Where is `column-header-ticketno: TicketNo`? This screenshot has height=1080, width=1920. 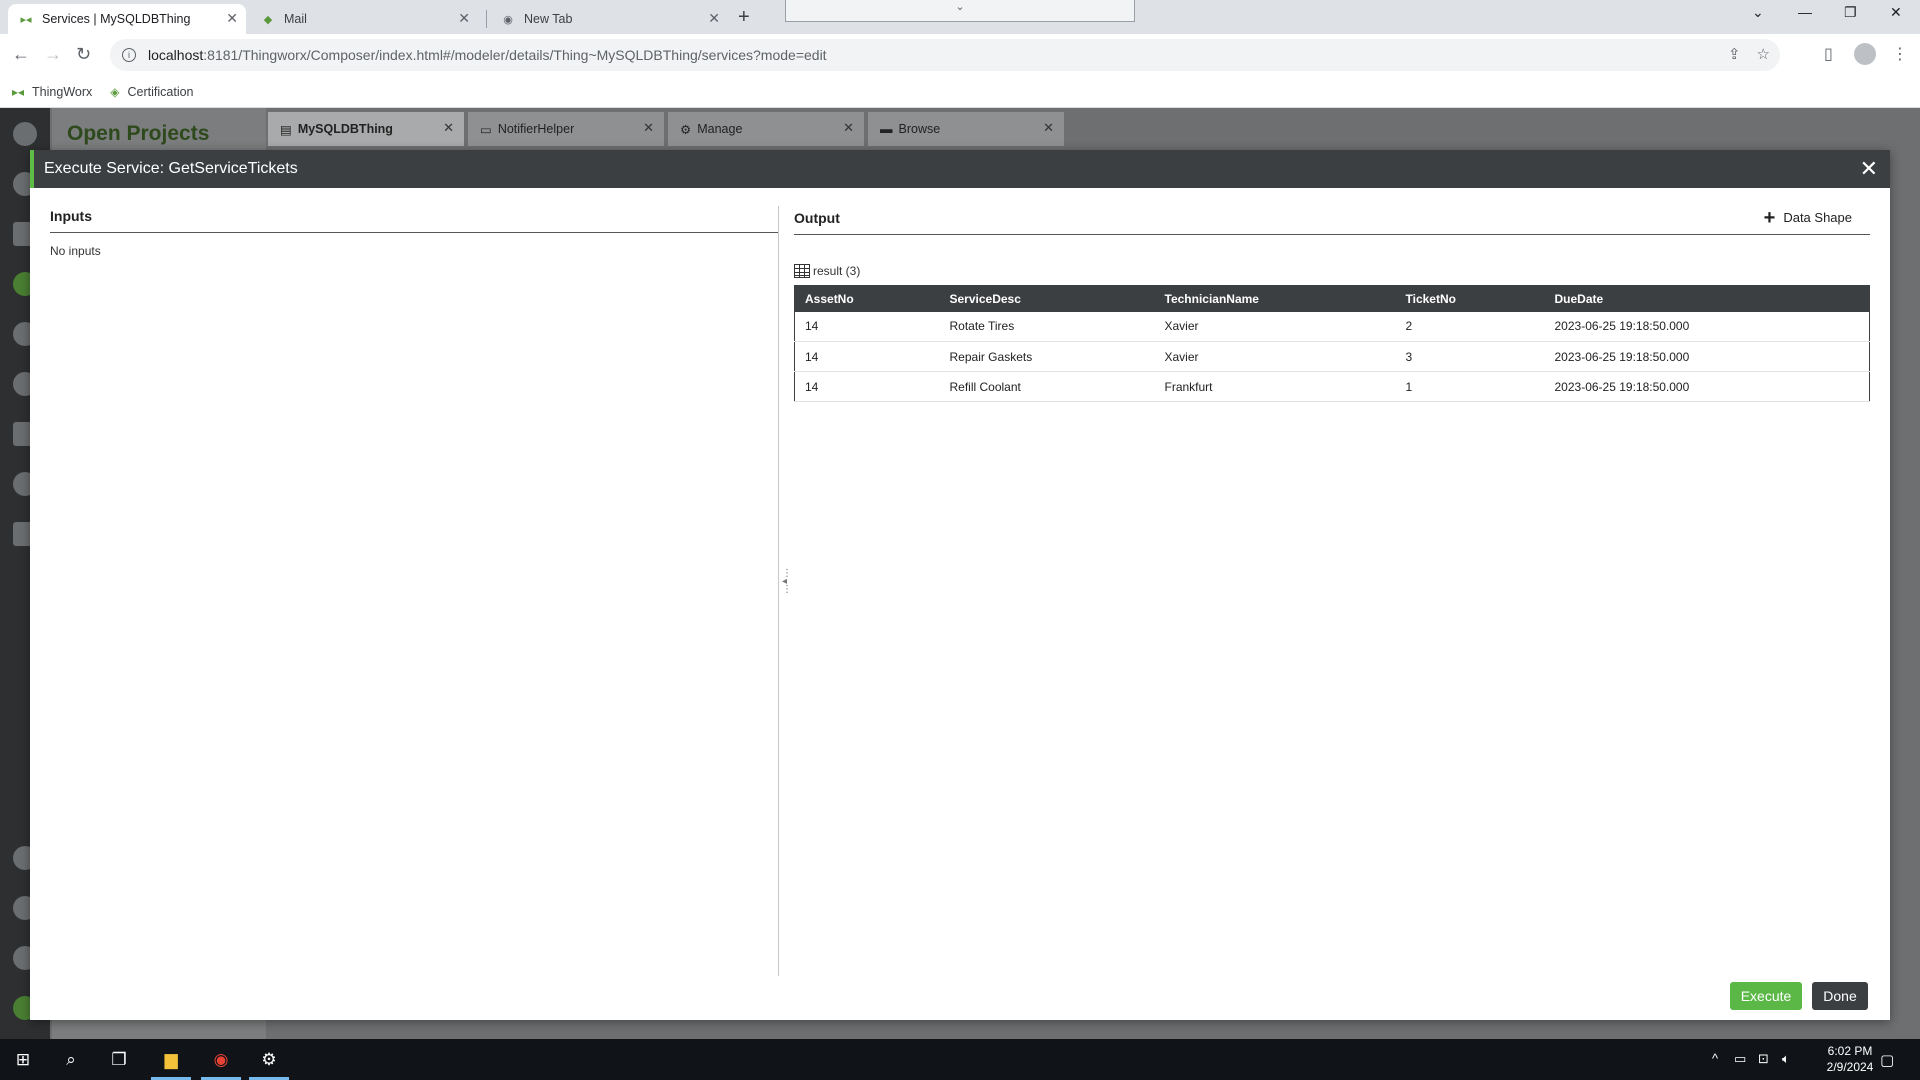
column-header-ticketno: TicketNo is located at coordinates (1470, 298).